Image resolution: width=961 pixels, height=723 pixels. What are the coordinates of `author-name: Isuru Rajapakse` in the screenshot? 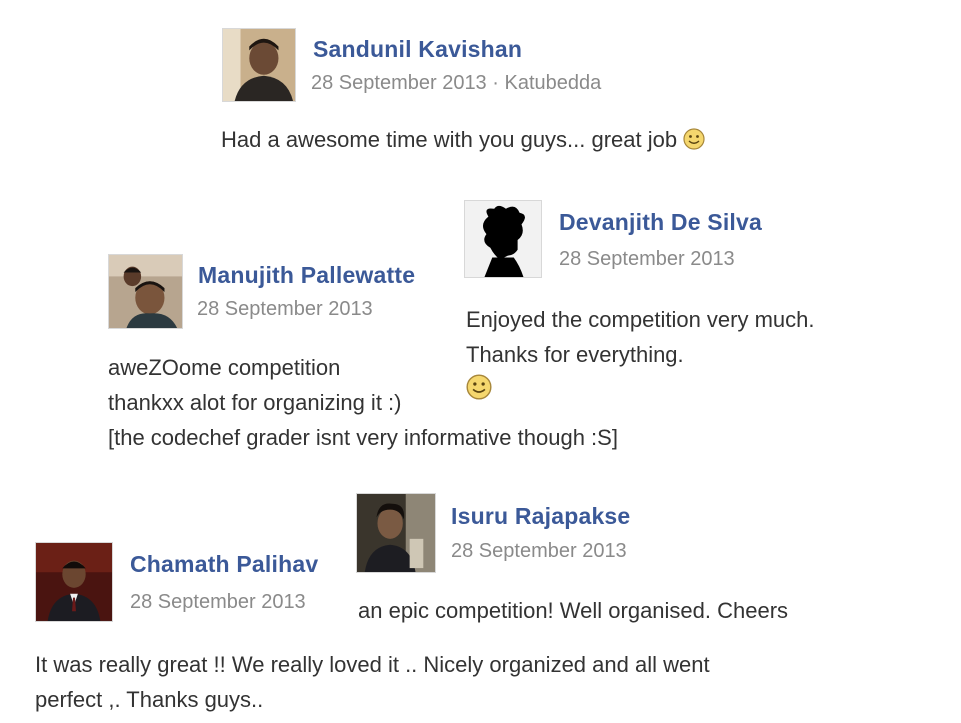 It's located at (540, 516).